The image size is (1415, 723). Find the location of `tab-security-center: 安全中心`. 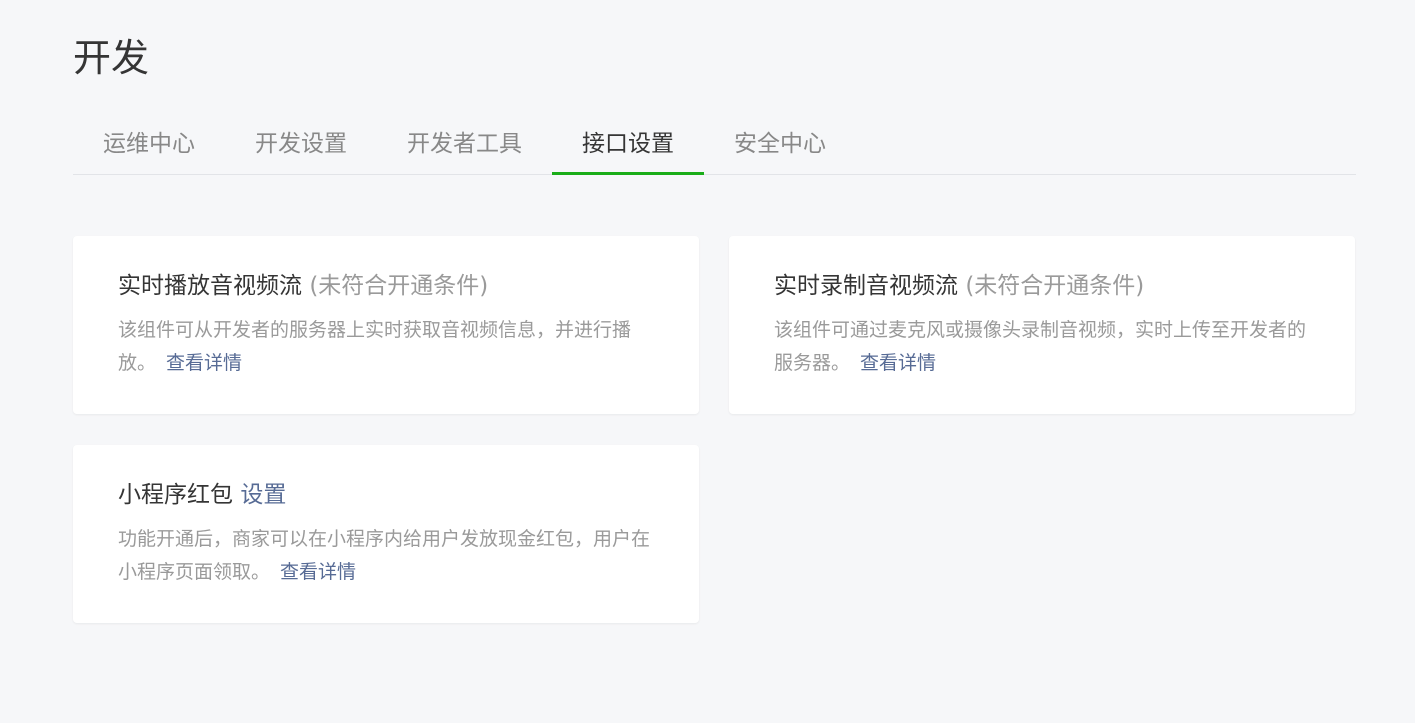

tab-security-center: 安全中心 is located at coordinates (780, 146).